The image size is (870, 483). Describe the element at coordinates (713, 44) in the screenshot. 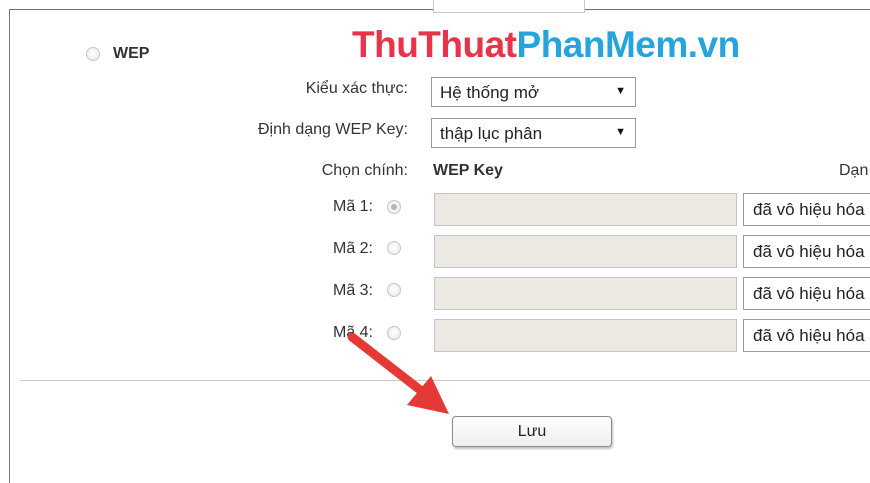

I see `watermark-part-3: .vn` at that location.